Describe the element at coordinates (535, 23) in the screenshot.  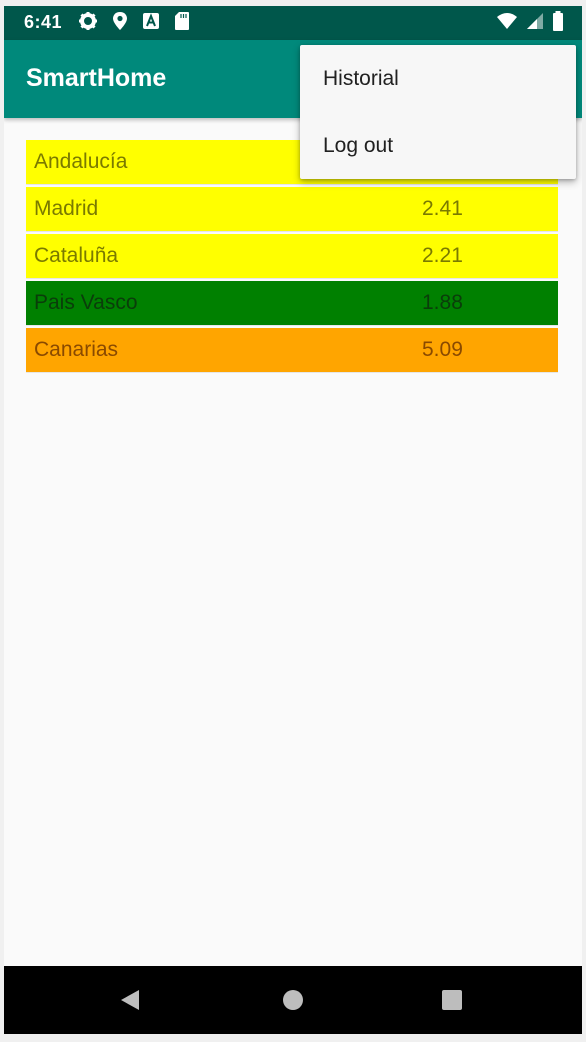
I see `signal-icon` at that location.